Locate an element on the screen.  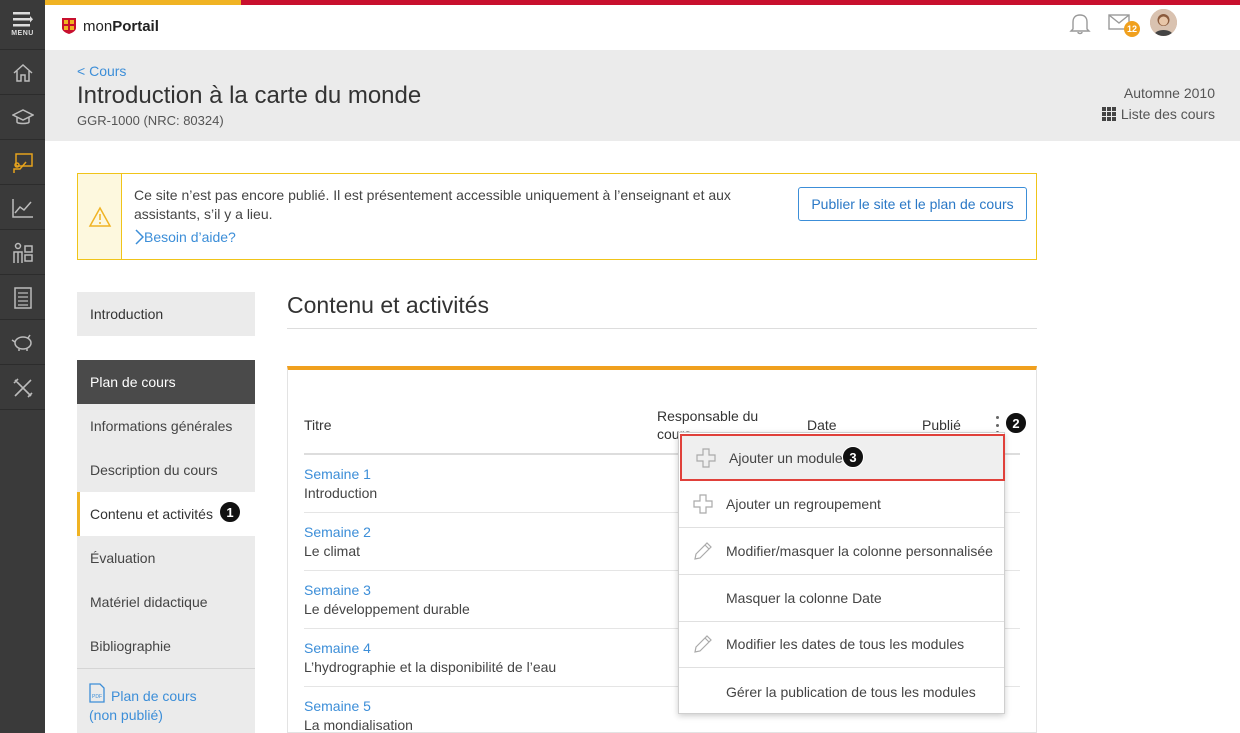
bell-icon is located at coordinates (1080, 24).